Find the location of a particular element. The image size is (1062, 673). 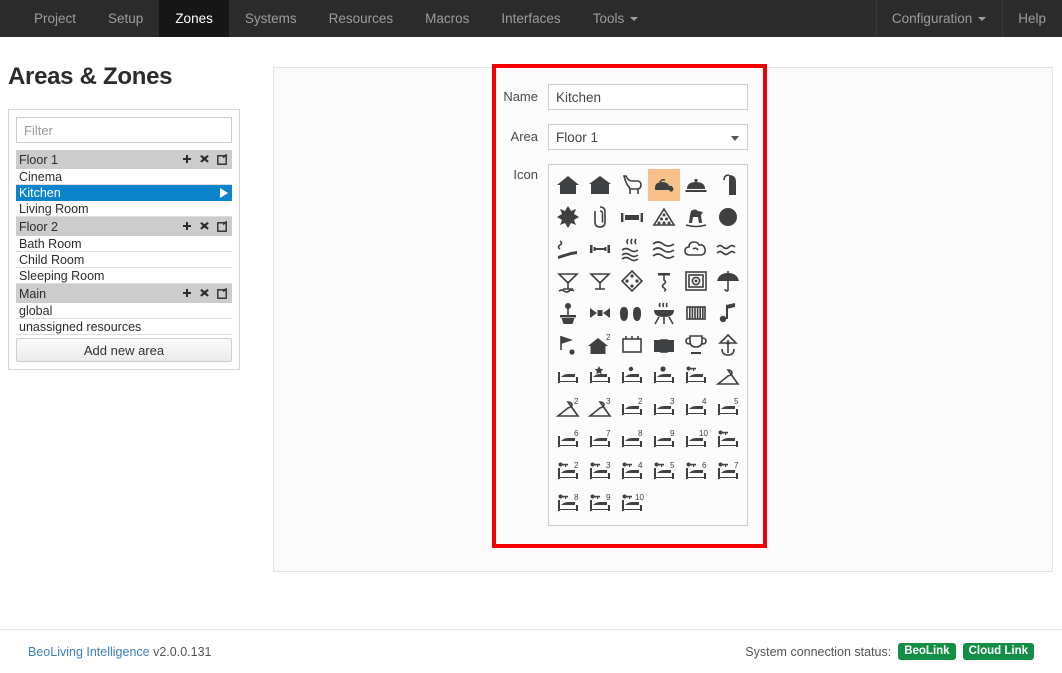

area-select: Floor 1 is located at coordinates (648, 137).